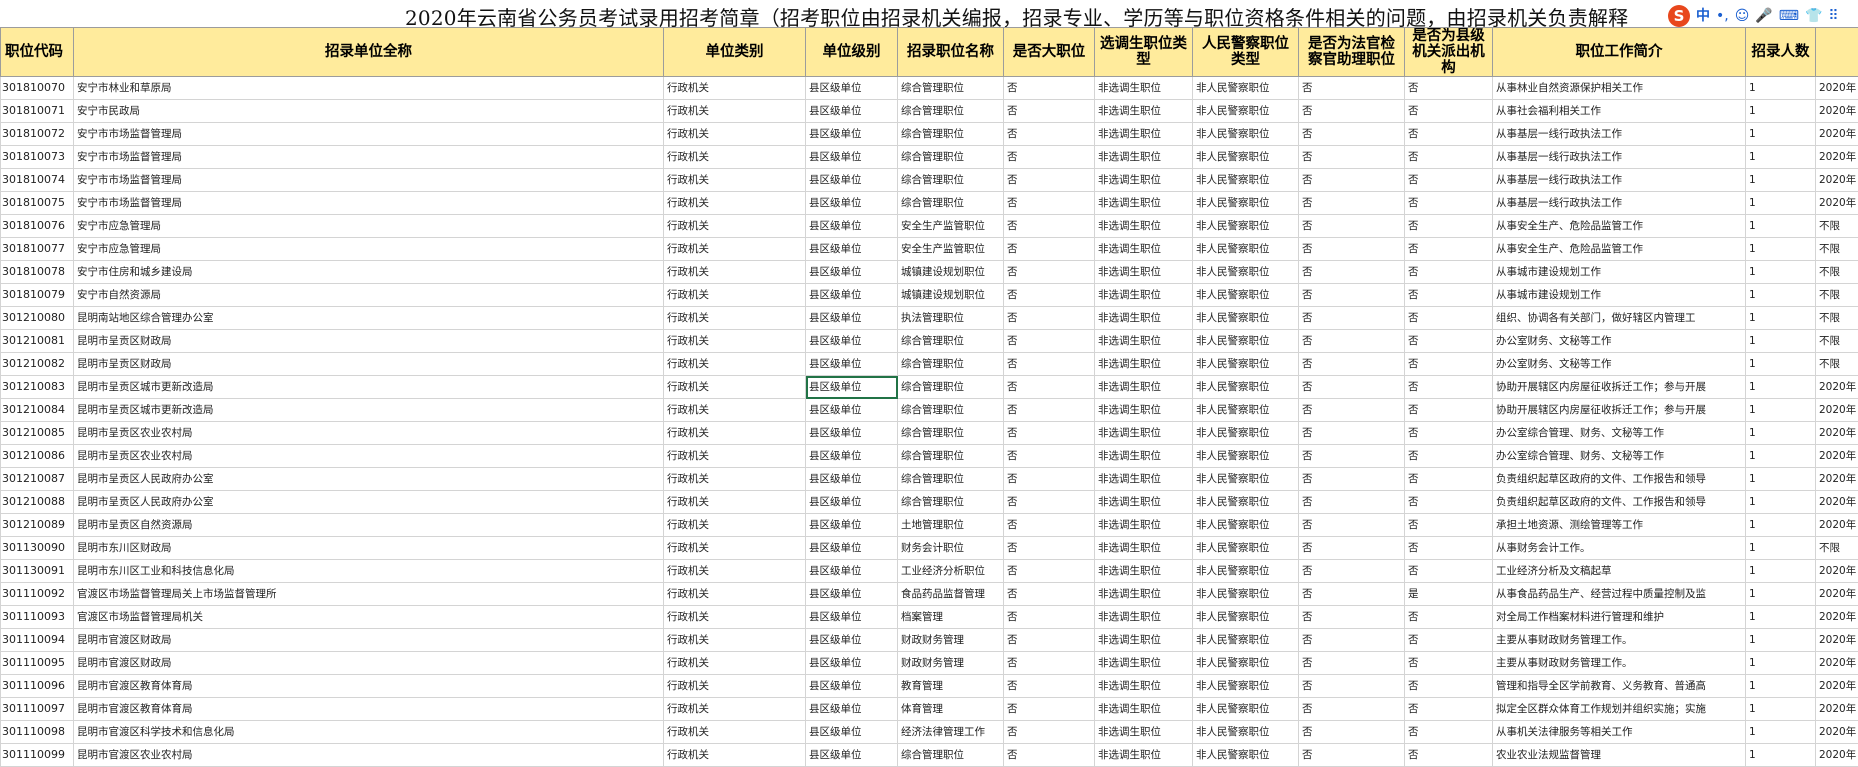 This screenshot has height=767, width=1858. Describe the element at coordinates (1619, 203) in the screenshot. I see `table-cell: 从事基层一线行政执法工作` at that location.